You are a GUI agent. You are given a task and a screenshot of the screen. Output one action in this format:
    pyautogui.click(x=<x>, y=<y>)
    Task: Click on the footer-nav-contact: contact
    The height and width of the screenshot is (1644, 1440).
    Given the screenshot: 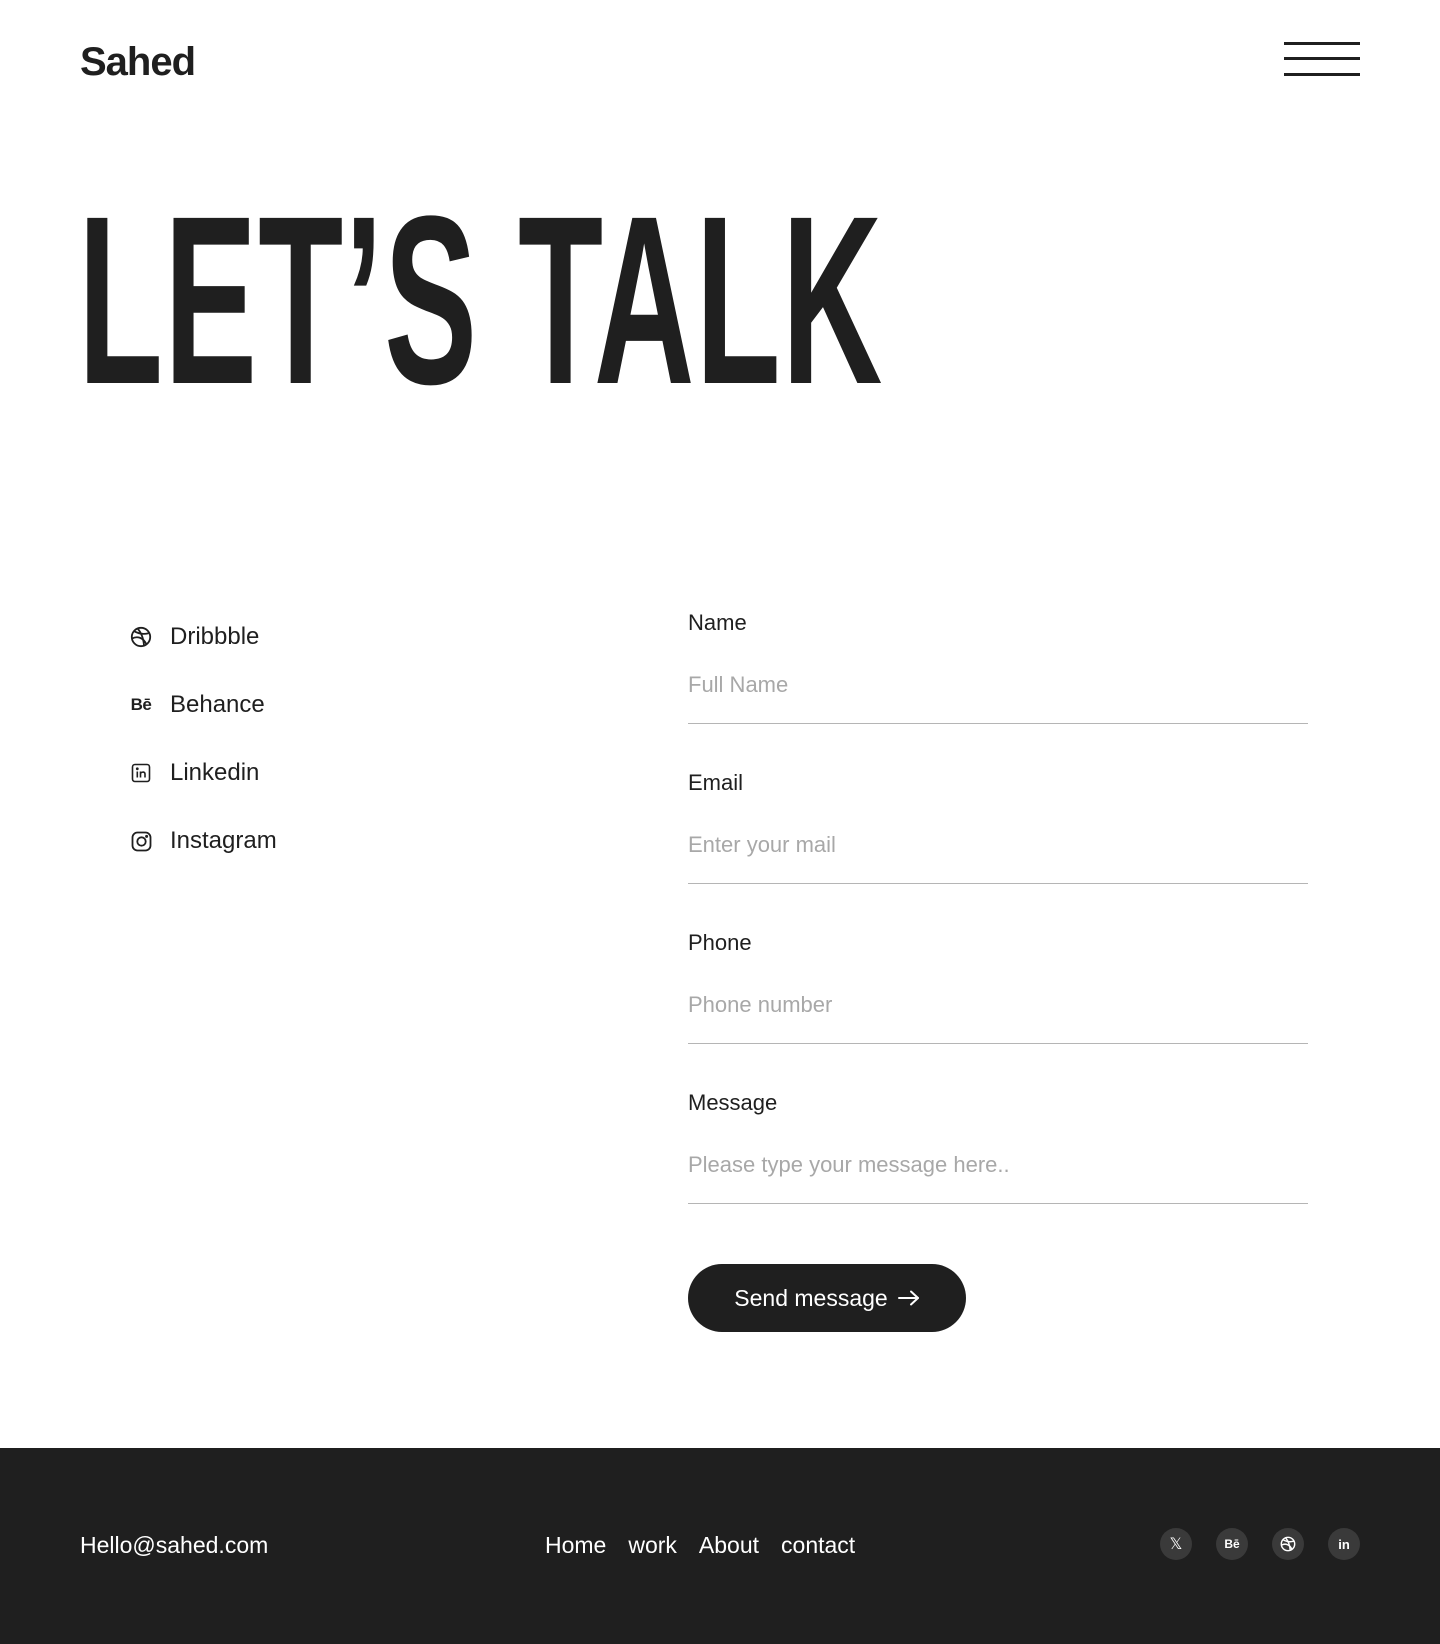 What is the action you would take?
    pyautogui.click(x=818, y=1545)
    